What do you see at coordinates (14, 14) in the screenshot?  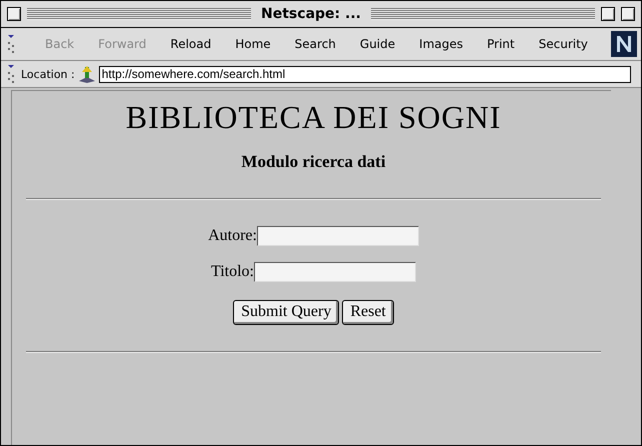 I see `close-box` at bounding box center [14, 14].